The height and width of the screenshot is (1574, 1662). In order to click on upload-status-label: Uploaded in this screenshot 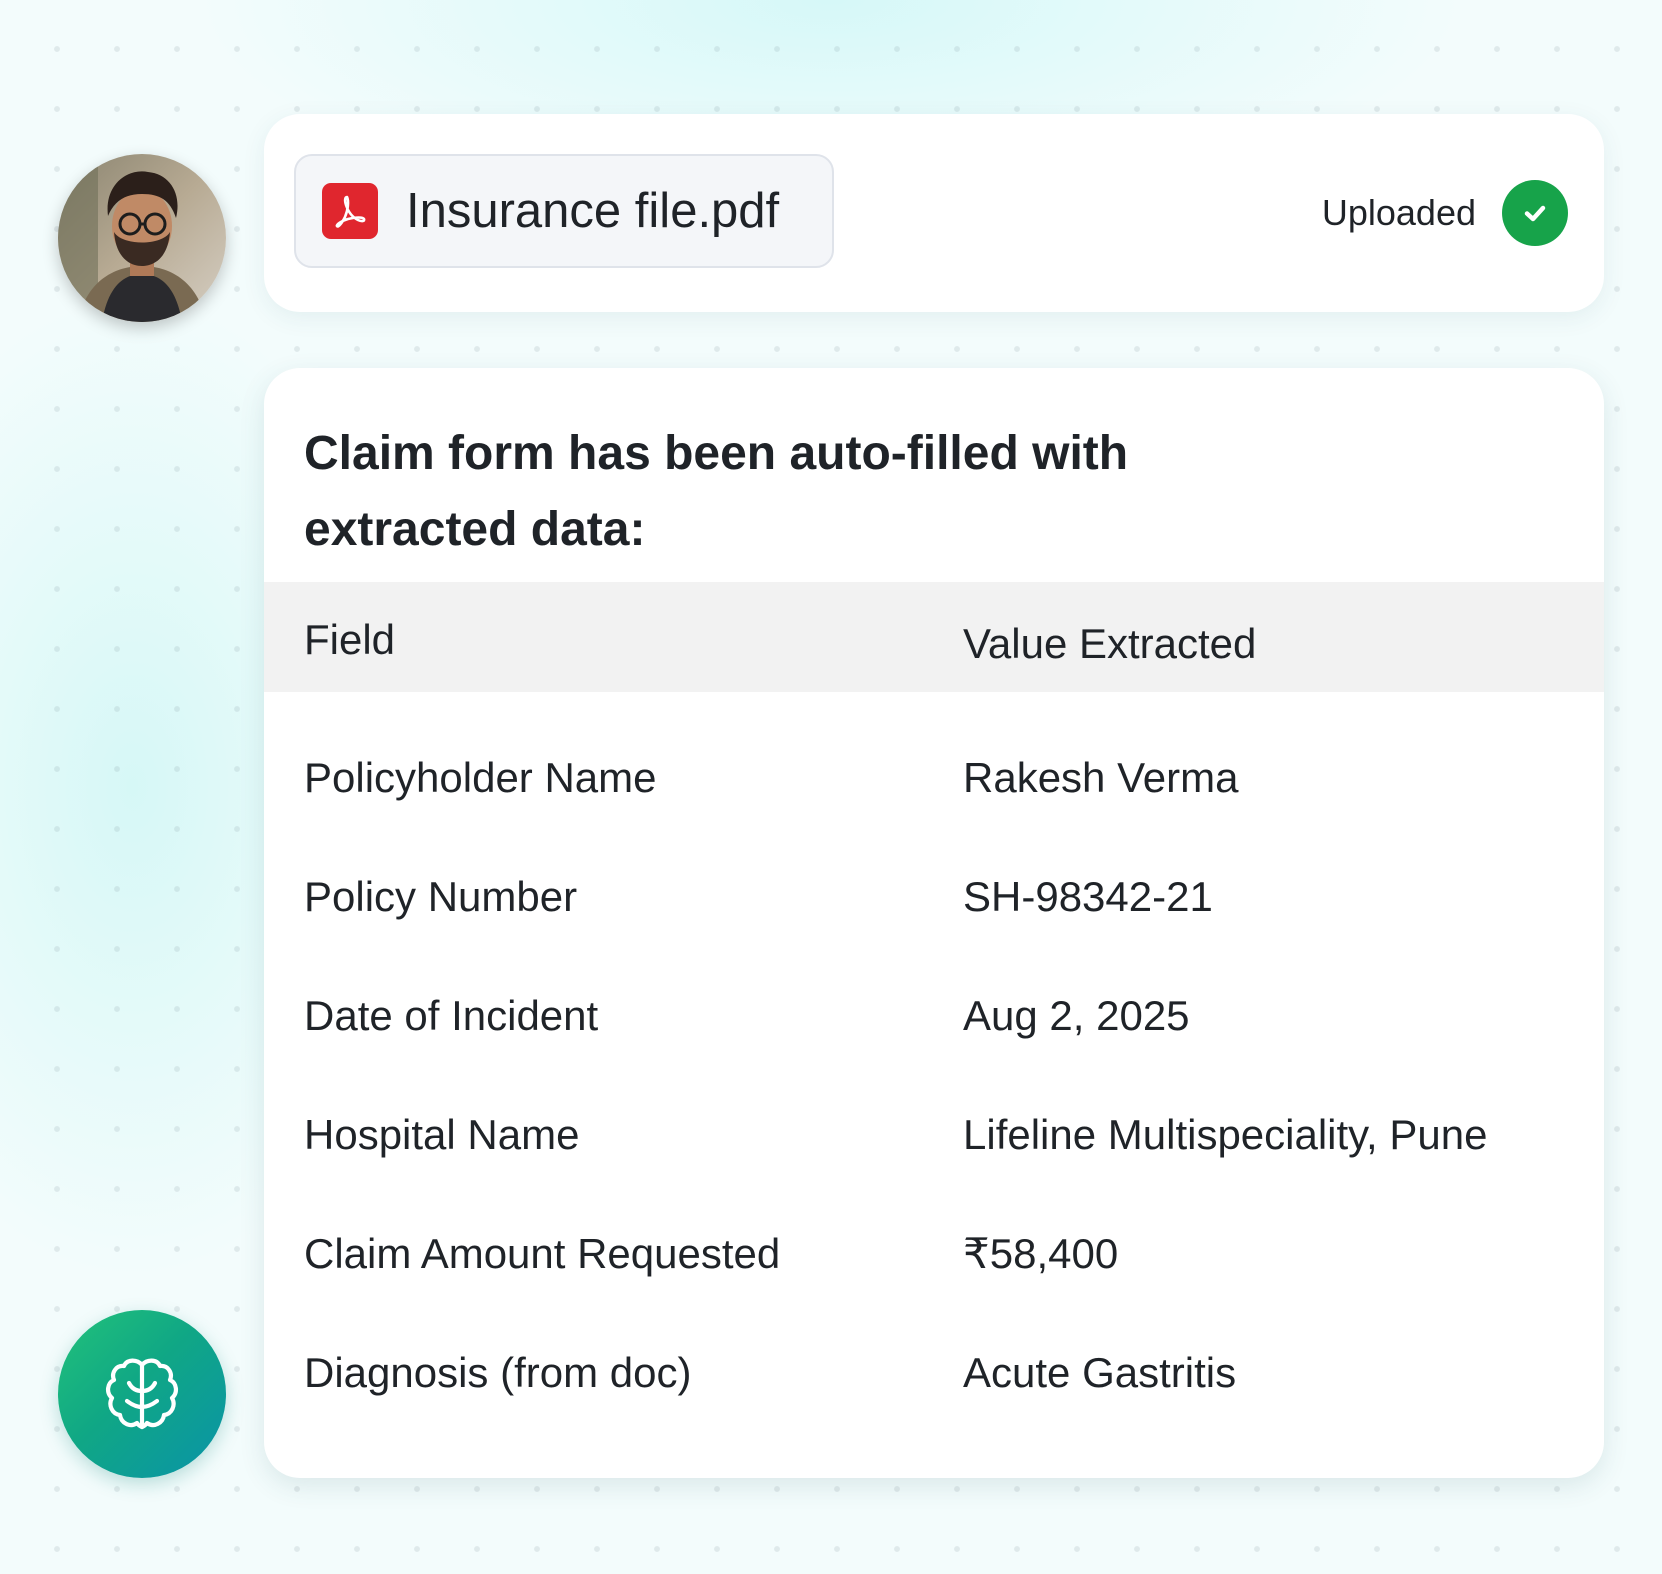, I will do `click(1398, 212)`.